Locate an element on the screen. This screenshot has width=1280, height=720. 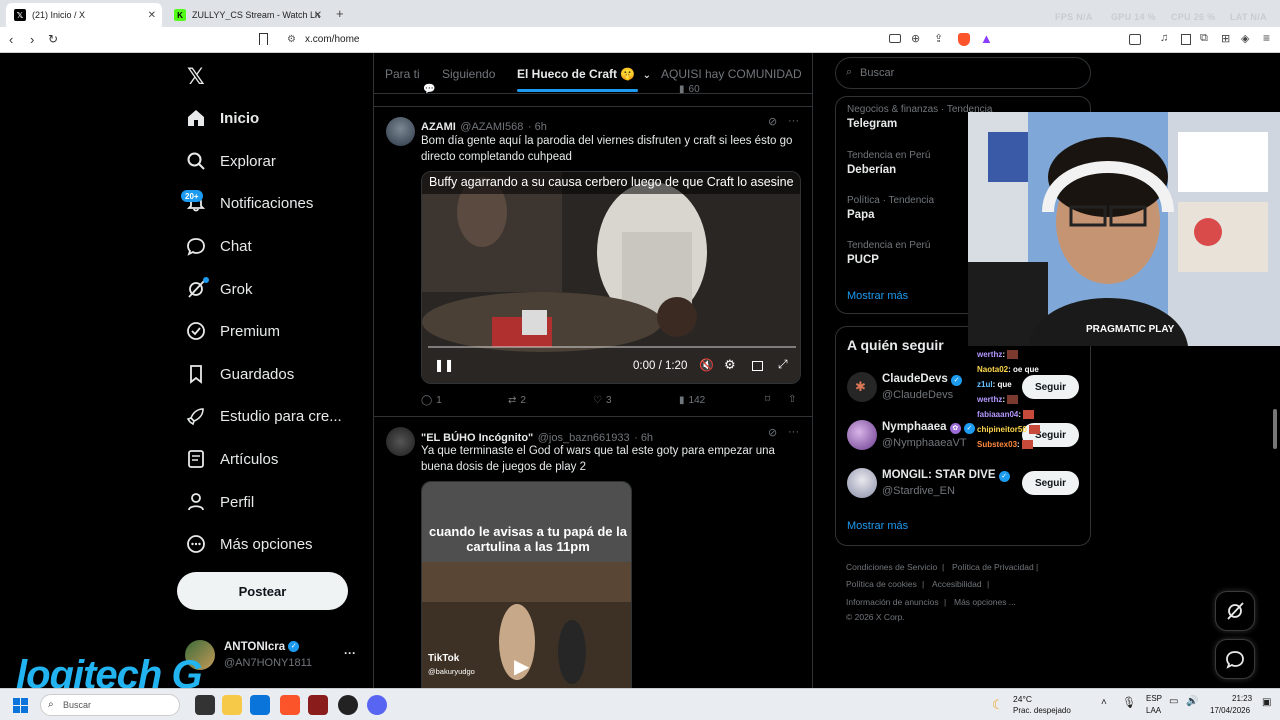
share-action: ⇧ is located at coordinates (792, 399).